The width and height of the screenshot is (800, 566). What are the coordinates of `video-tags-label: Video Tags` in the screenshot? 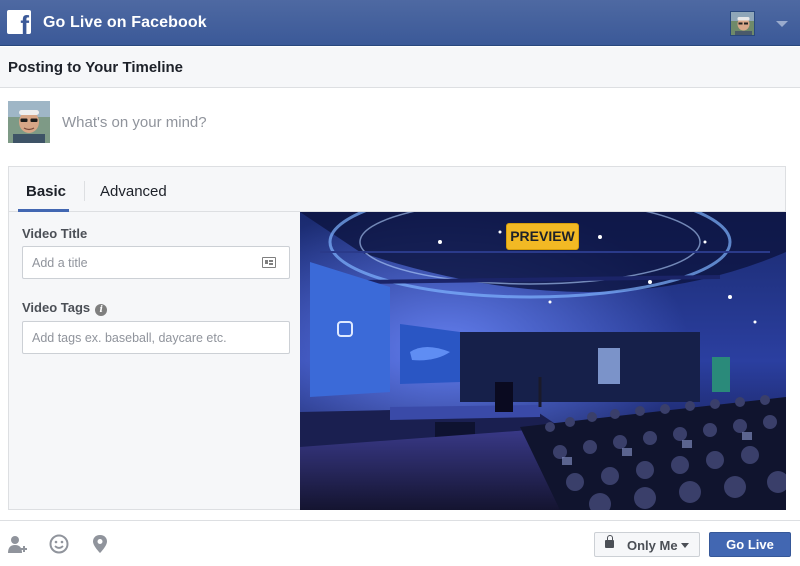 It's located at (56, 307).